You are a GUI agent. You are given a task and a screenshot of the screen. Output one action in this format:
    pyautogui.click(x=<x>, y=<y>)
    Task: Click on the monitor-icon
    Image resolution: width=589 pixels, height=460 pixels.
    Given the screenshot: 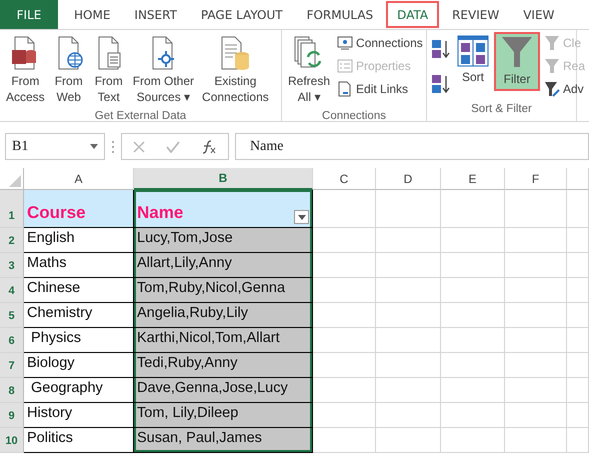 What is the action you would take?
    pyautogui.click(x=345, y=43)
    